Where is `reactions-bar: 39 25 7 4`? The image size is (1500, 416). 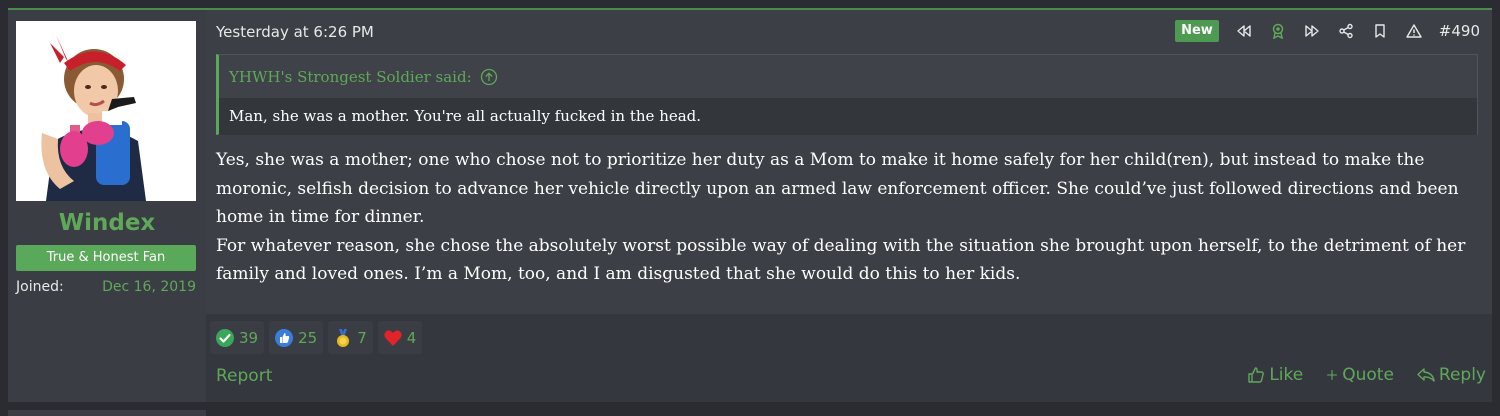 reactions-bar: 39 25 7 4 is located at coordinates (318, 337).